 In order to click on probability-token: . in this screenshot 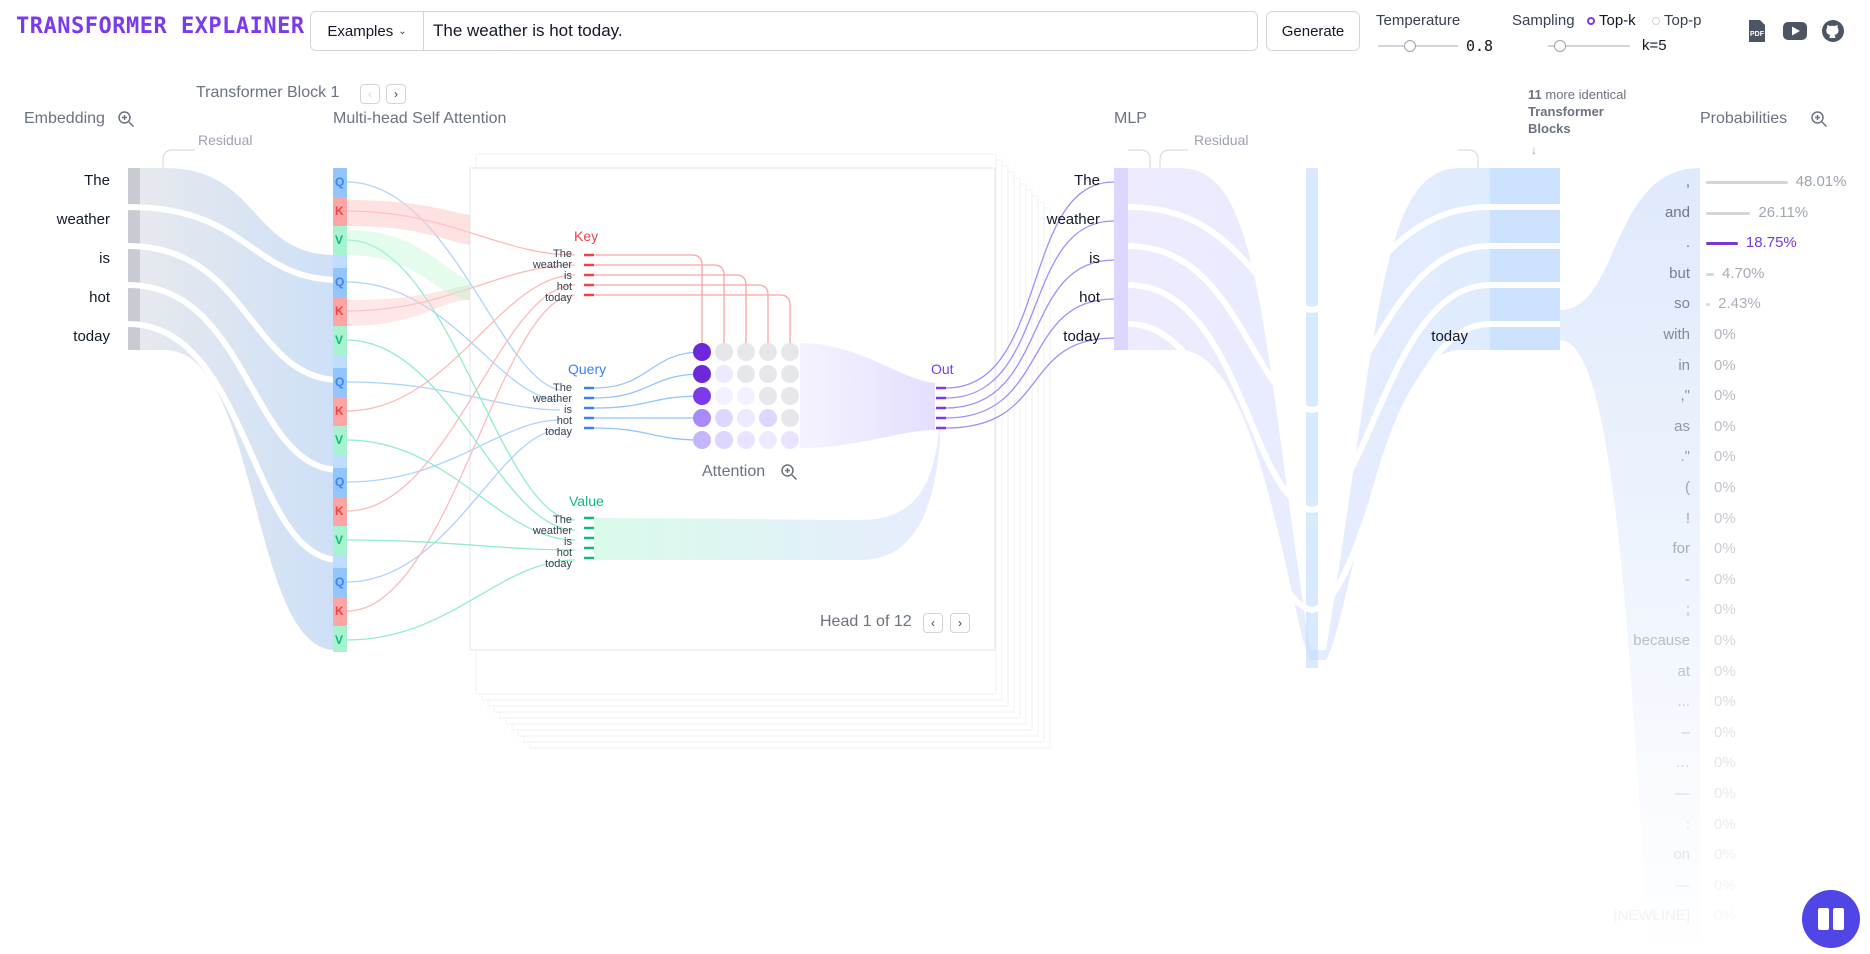, I will do `click(1687, 243)`.